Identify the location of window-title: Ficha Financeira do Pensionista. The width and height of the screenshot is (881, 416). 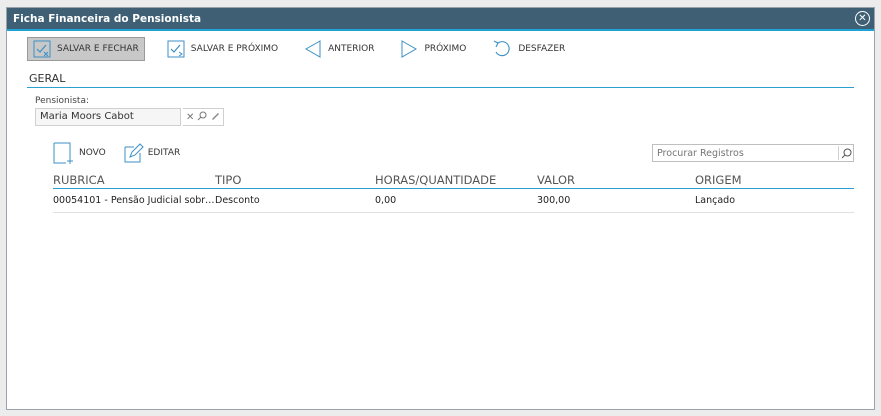
(107, 18).